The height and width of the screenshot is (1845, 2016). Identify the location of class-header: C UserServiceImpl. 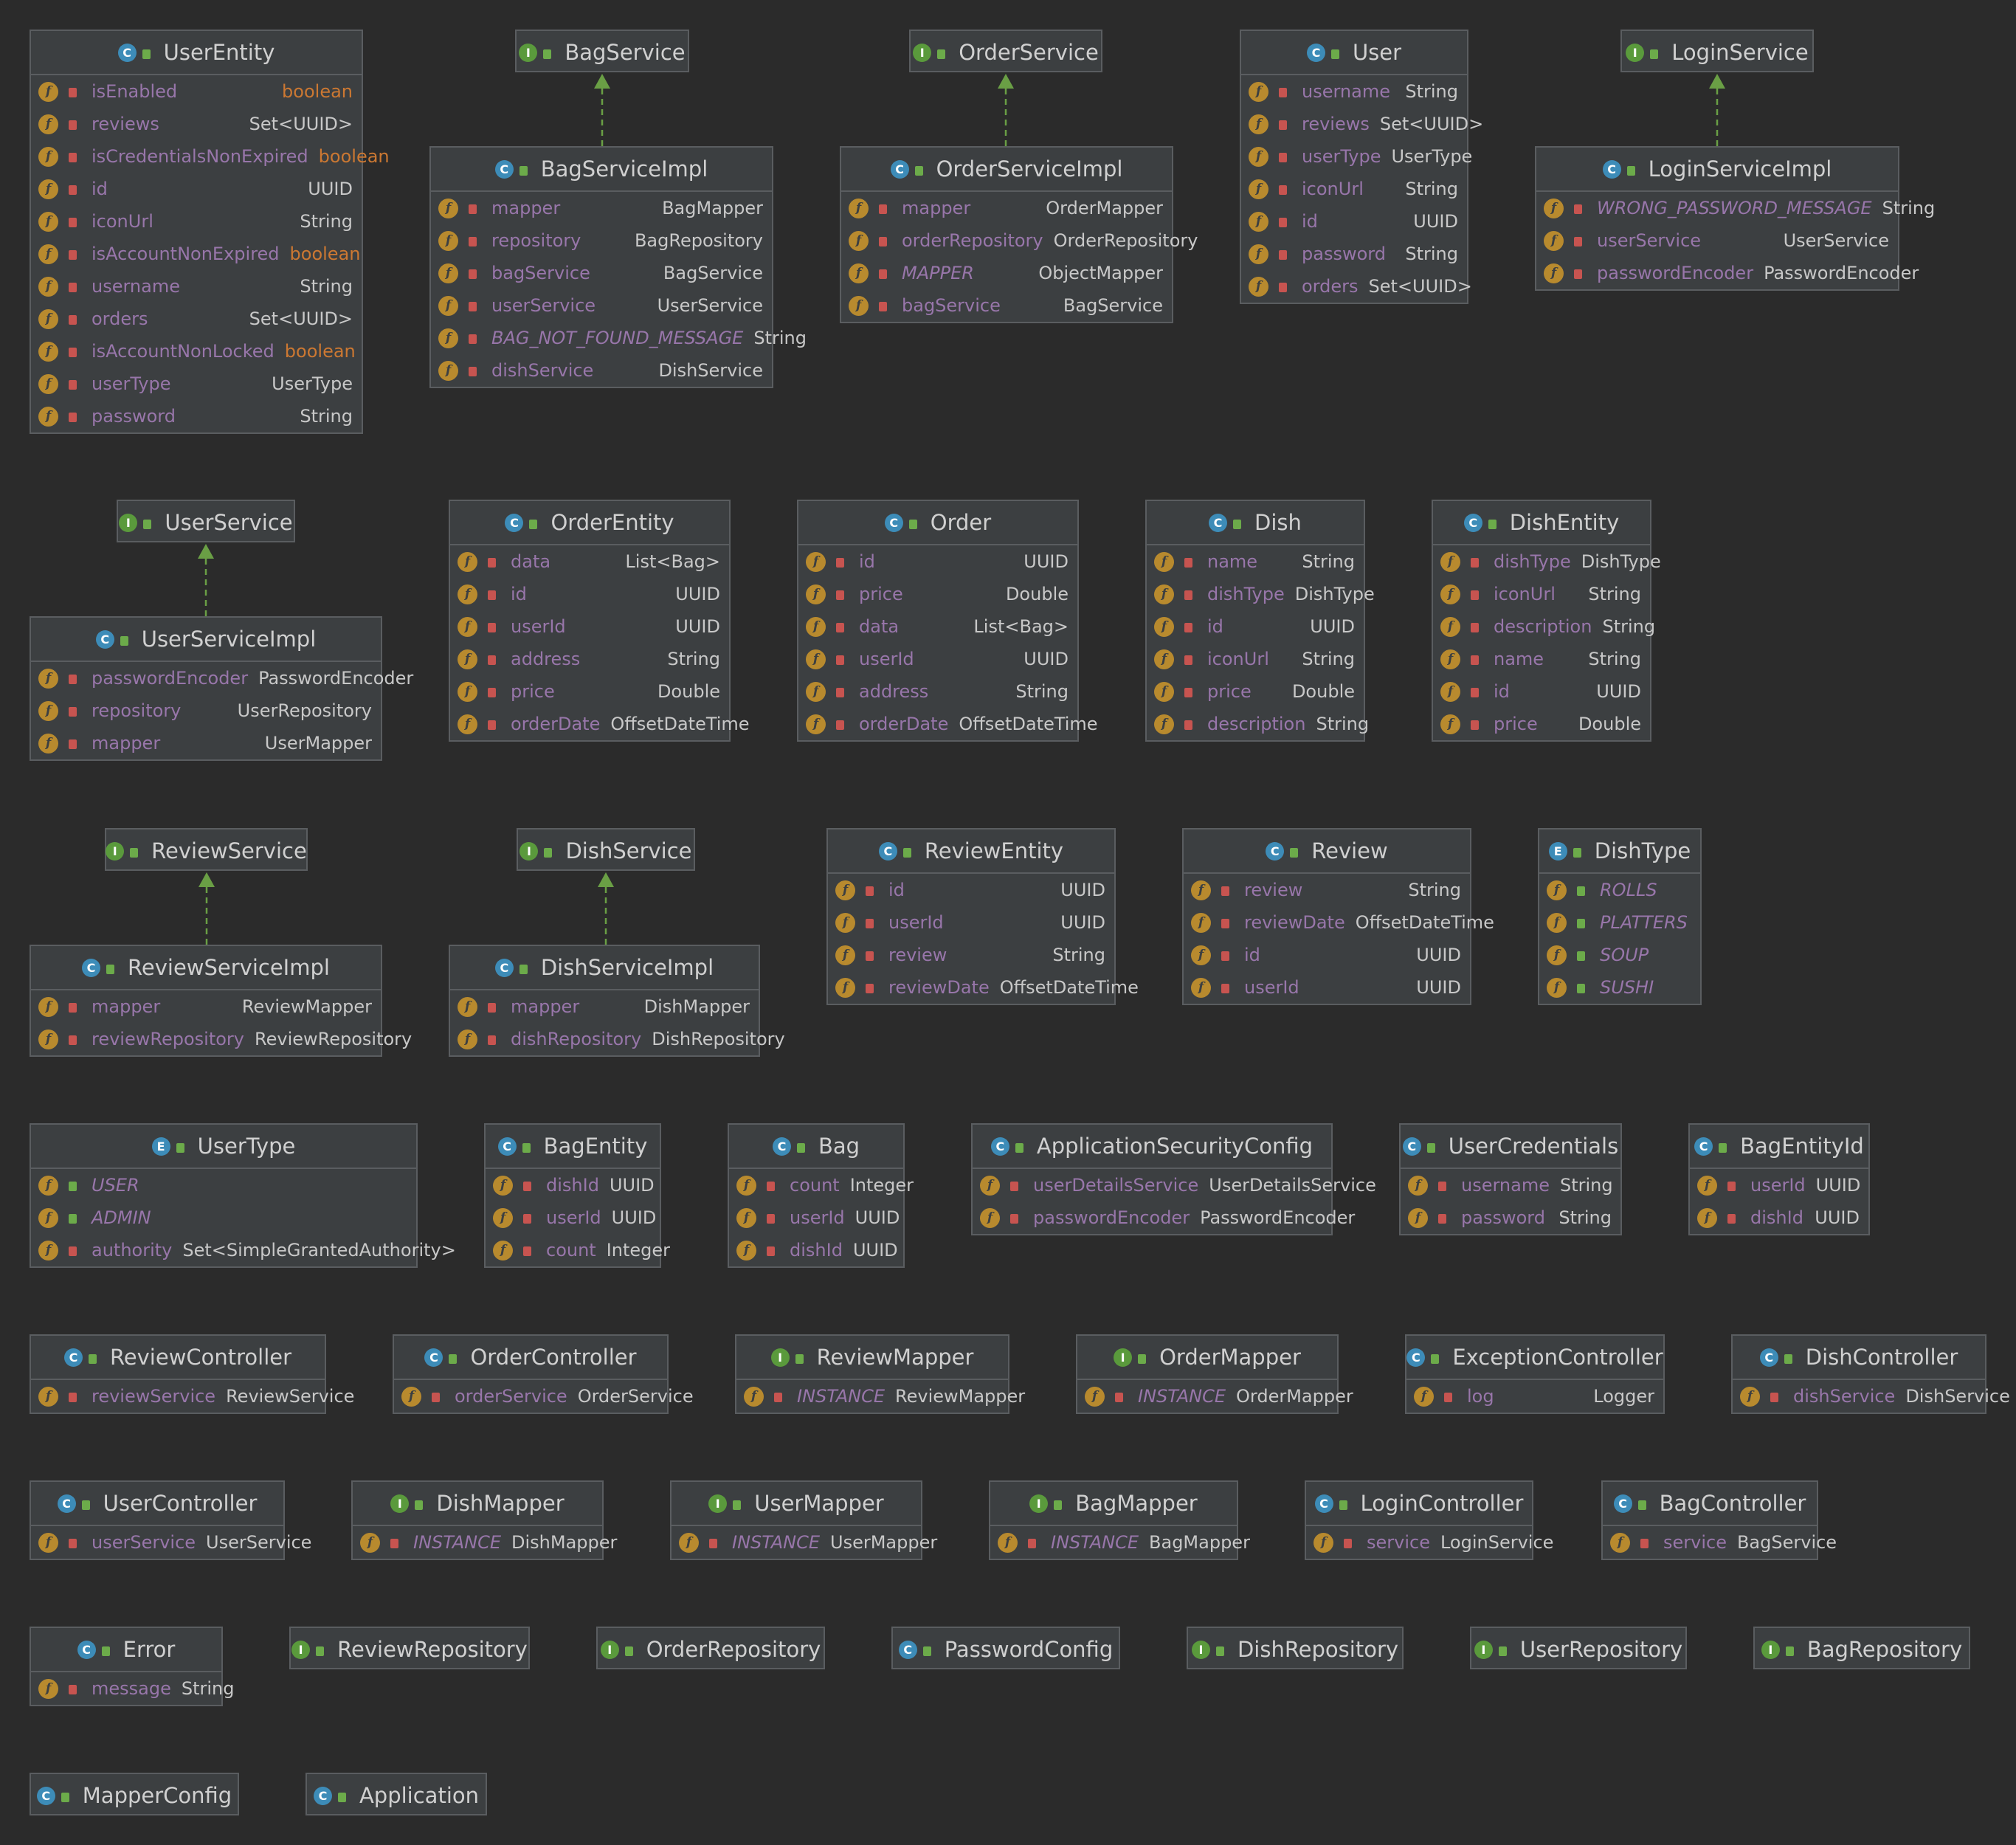
(206, 640).